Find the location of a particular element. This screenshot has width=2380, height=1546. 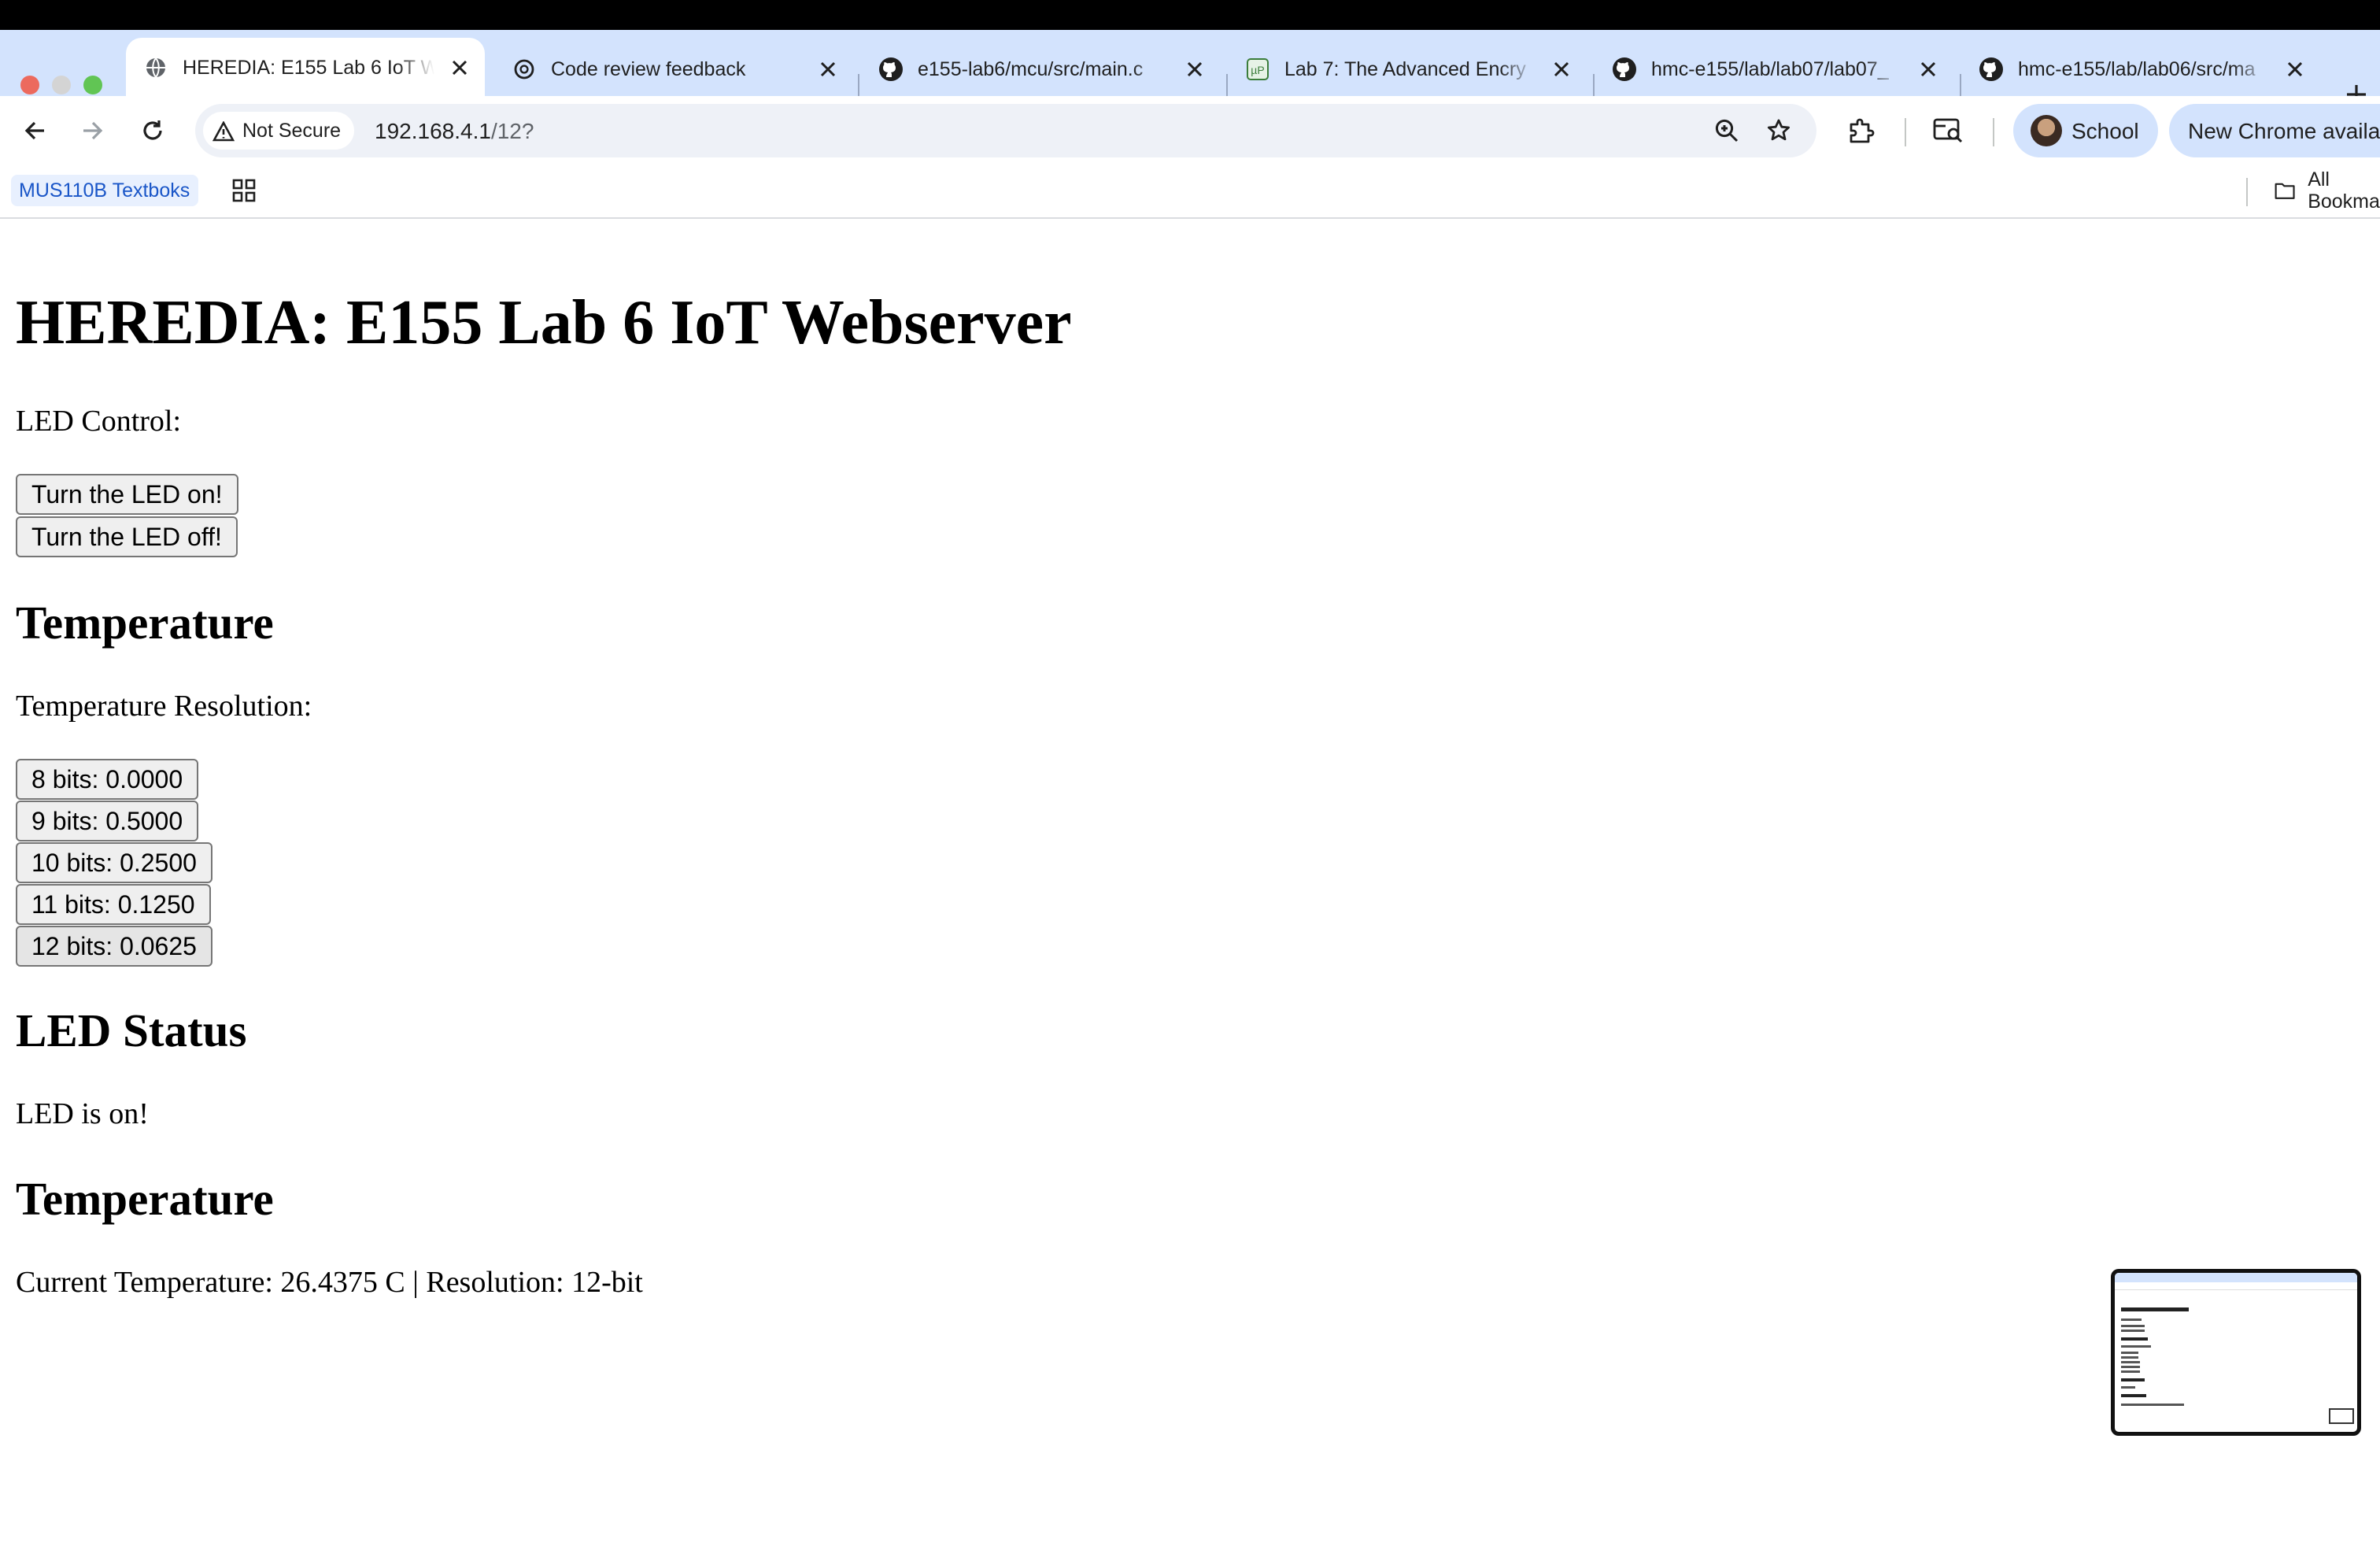

all-bookmarks-button: All Bookmarks is located at coordinates (2327, 190).